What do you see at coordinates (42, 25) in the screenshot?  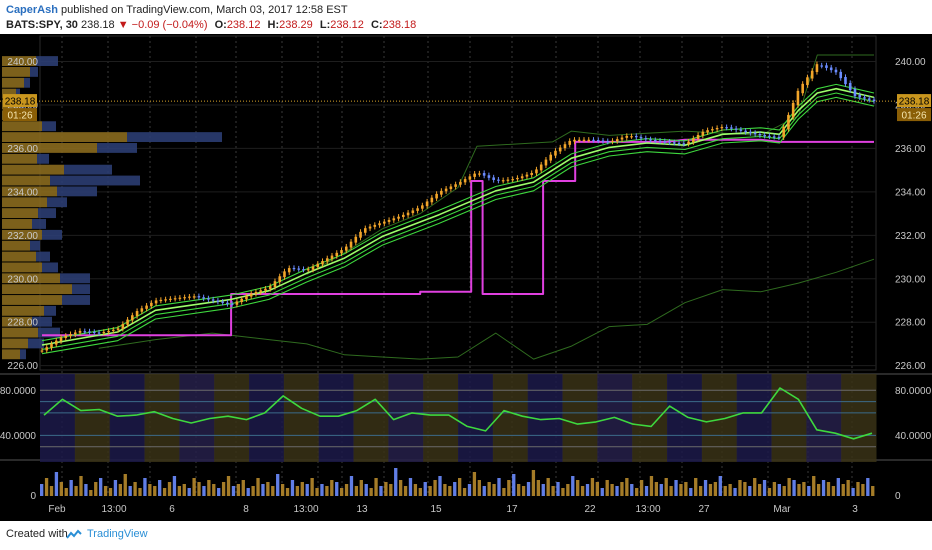 I see `symbol-label: BATS:SPY, 30` at bounding box center [42, 25].